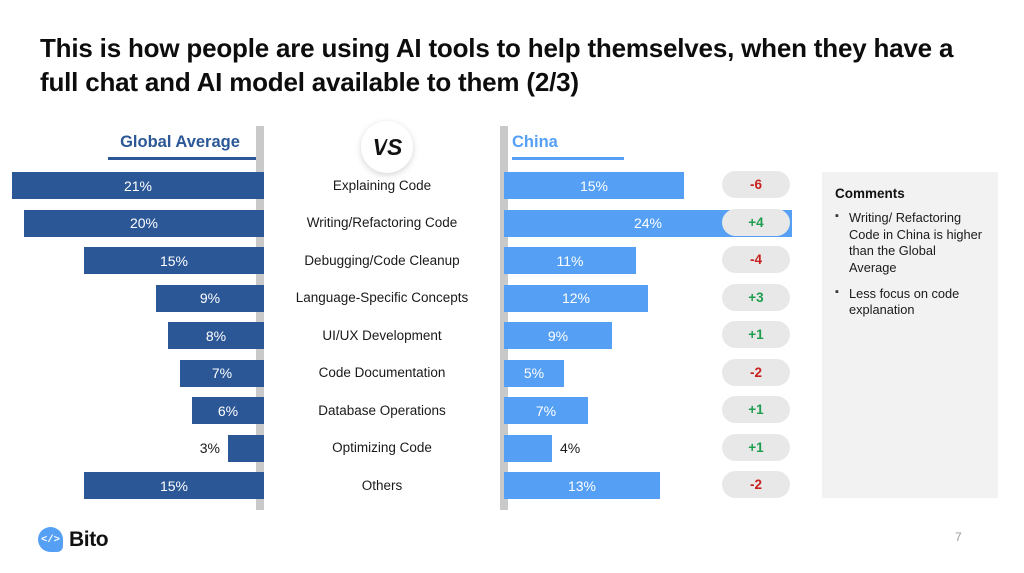  I want to click on code-bubble-icon: </>, so click(50, 539).